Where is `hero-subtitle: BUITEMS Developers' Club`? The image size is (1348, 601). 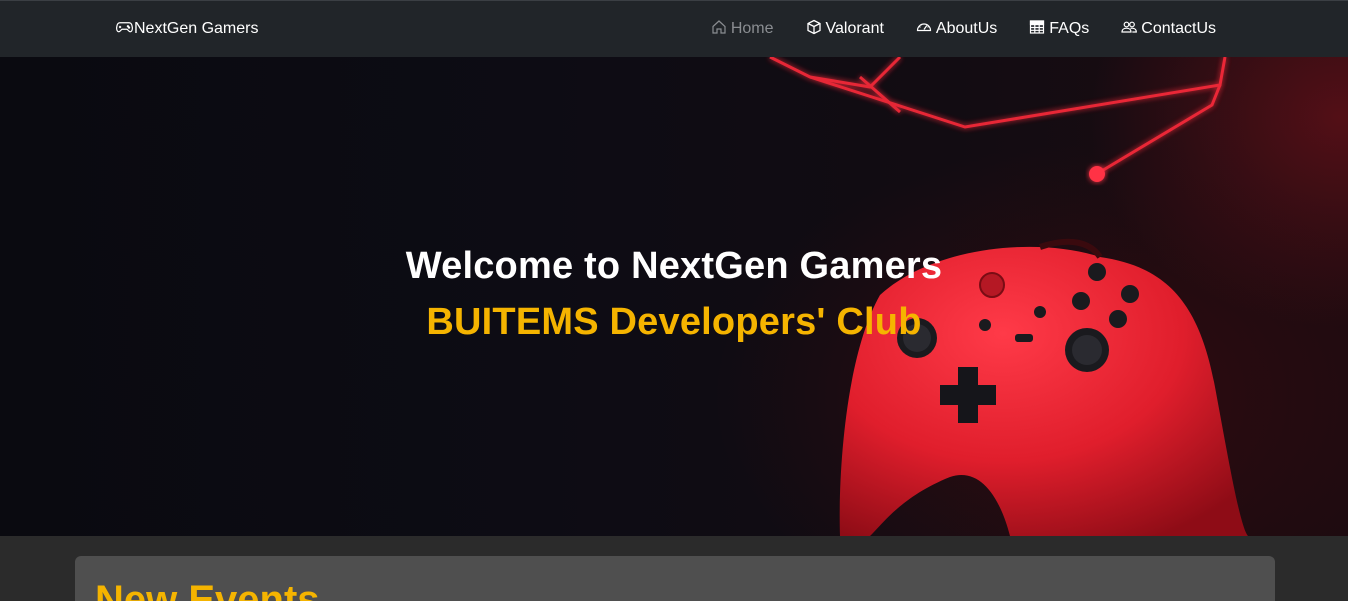
hero-subtitle: BUITEMS Developers' Club is located at coordinates (674, 322).